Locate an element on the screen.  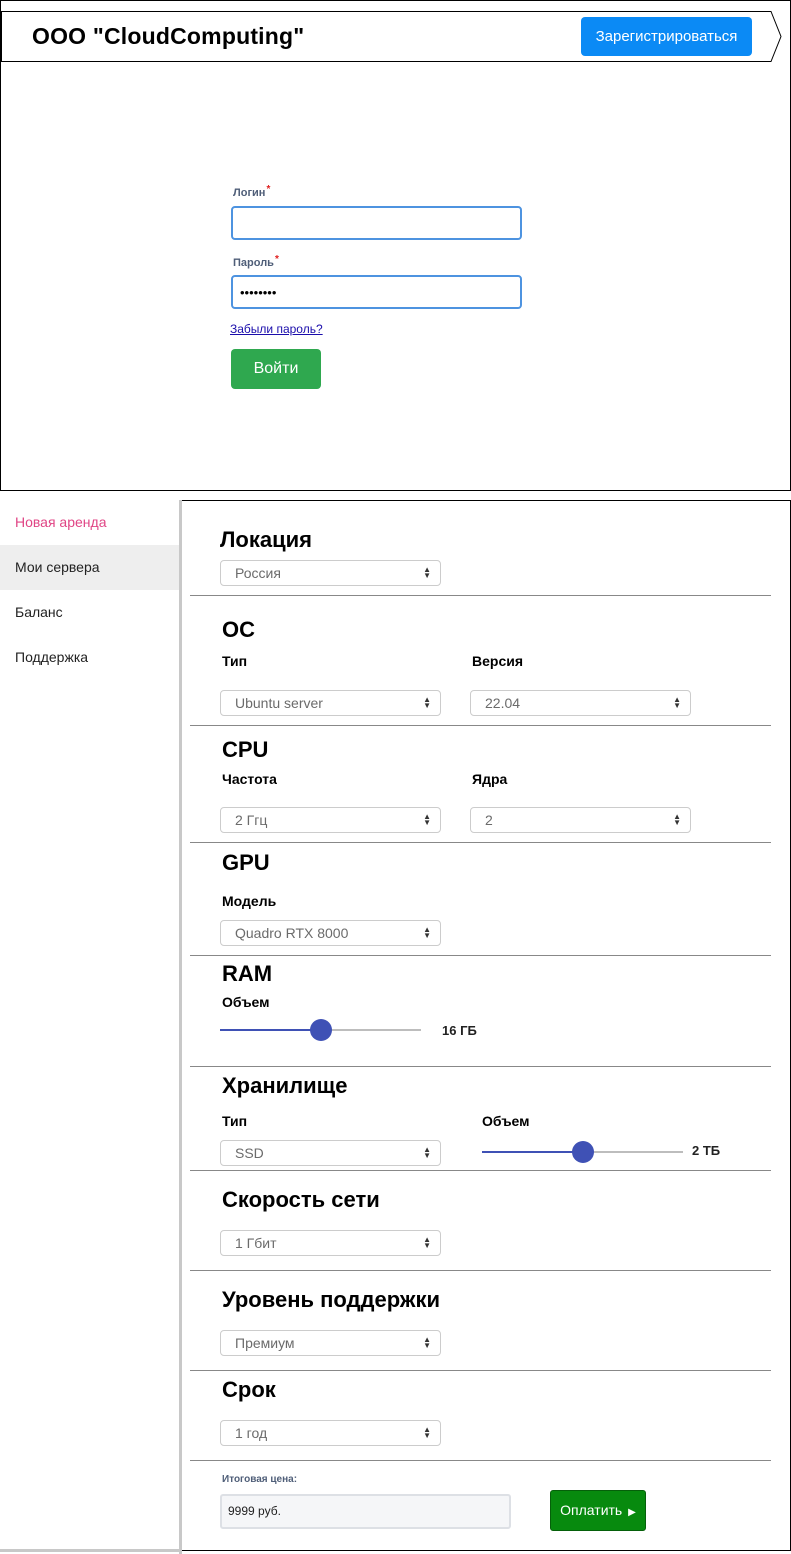
gpu-model-select: Quadro RTX 8000 ▲ ▼ is located at coordinates (330, 933).